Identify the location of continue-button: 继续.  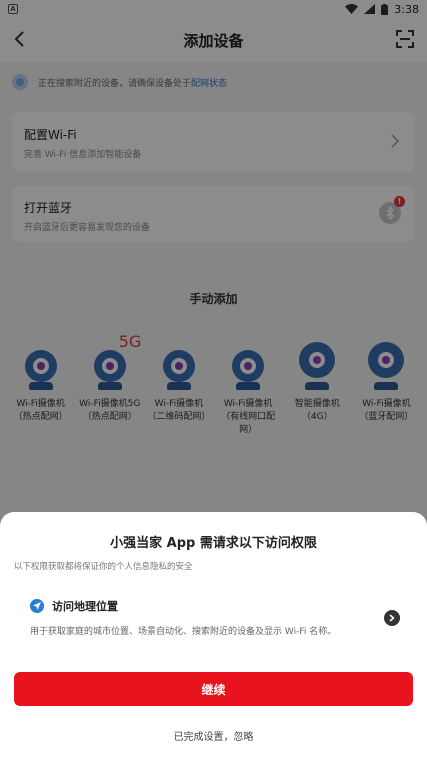
(213, 689).